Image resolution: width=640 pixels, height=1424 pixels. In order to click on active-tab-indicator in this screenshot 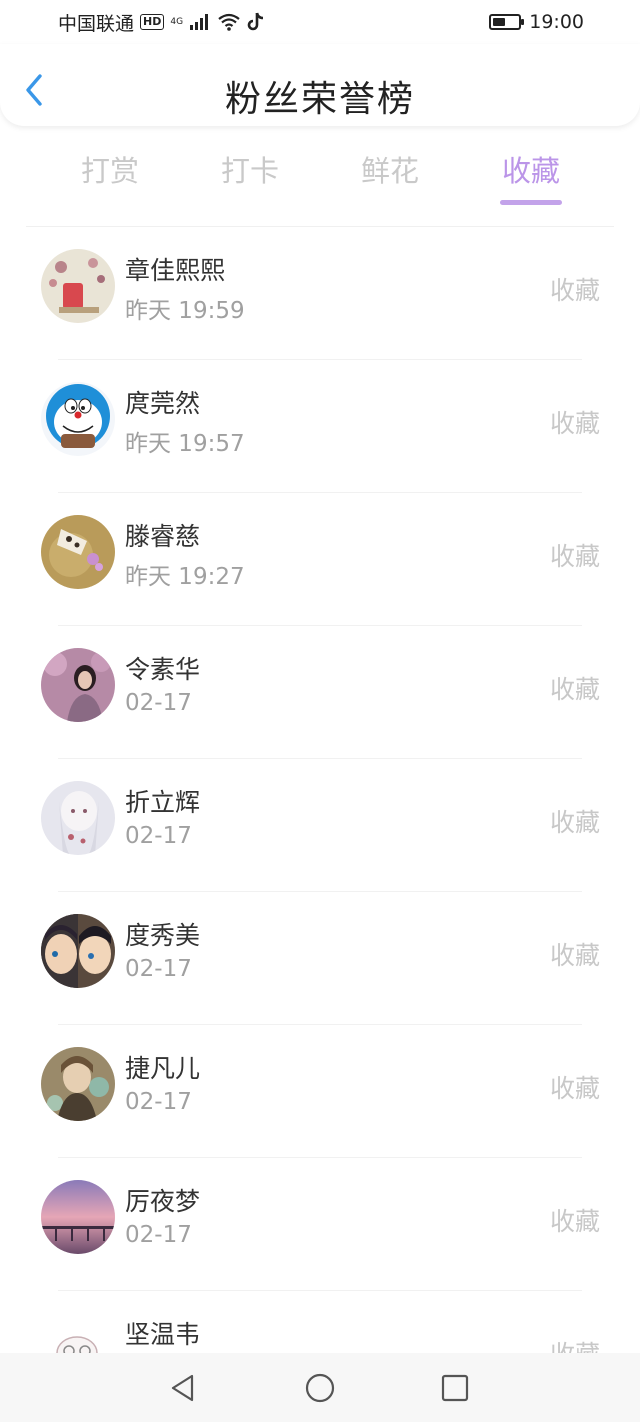, I will do `click(531, 202)`.